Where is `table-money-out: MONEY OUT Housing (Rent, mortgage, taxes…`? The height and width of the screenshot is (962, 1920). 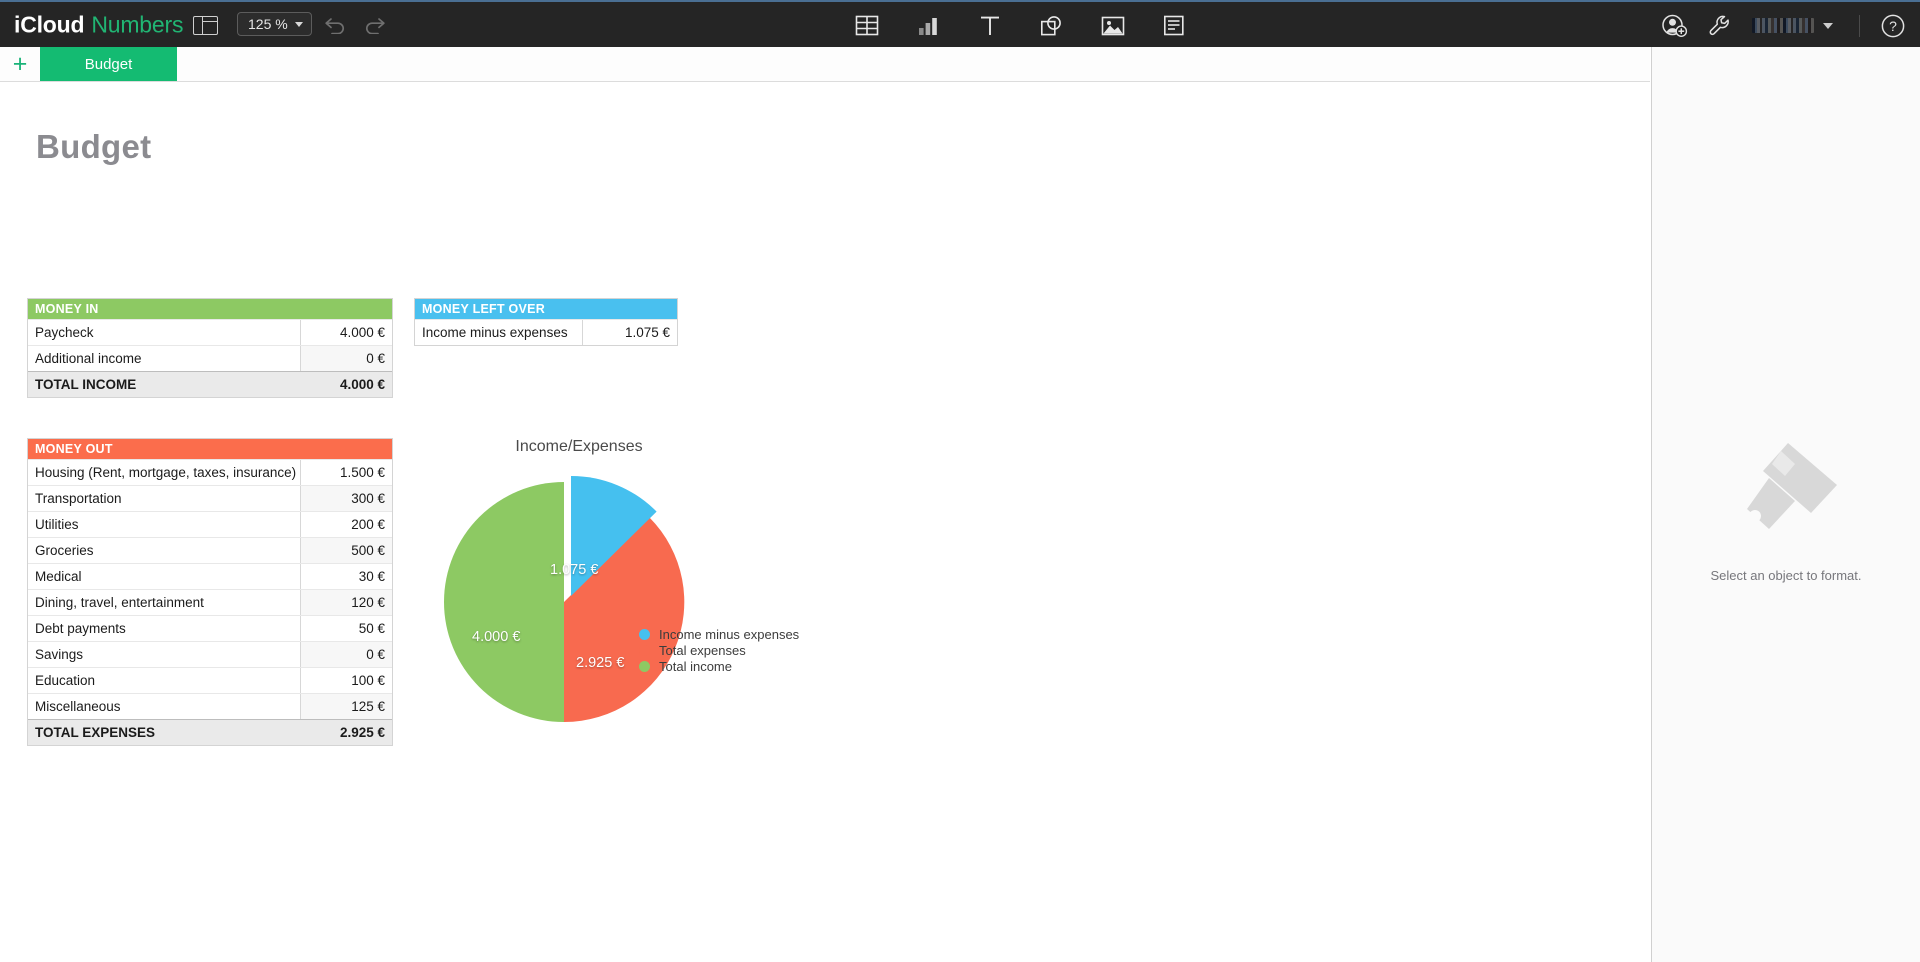 table-money-out: MONEY OUT Housing (Rent, mortgage, taxes… is located at coordinates (210, 592).